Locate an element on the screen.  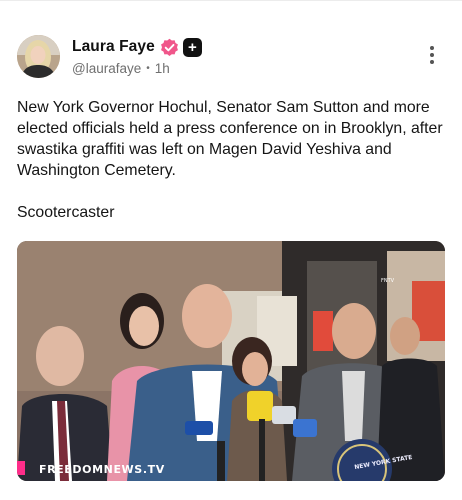
top-divider is located at coordinates (231, 0).